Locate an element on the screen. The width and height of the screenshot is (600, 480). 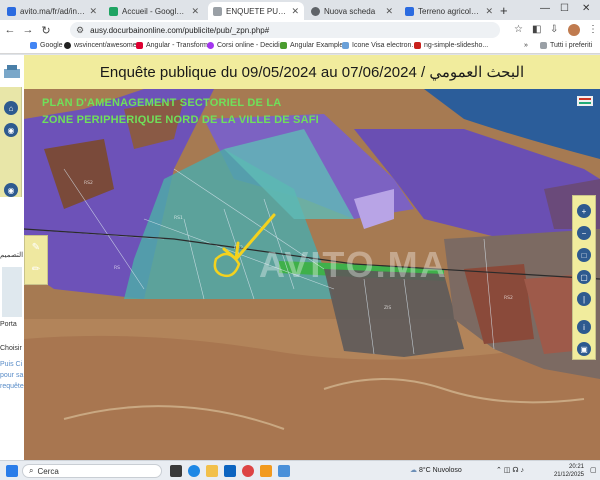
bookmark-google: Google is located at coordinates (46, 45).